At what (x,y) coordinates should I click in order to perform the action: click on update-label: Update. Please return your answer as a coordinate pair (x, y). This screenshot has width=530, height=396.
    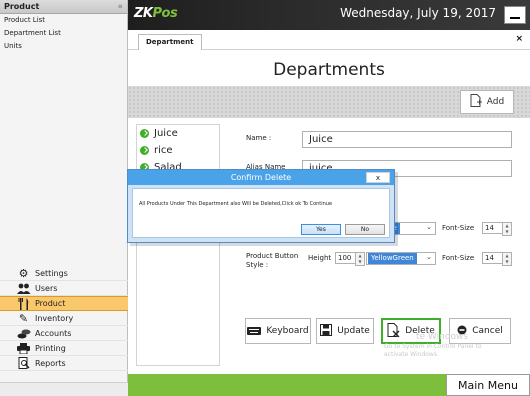
    Looking at the image, I should click on (353, 331).